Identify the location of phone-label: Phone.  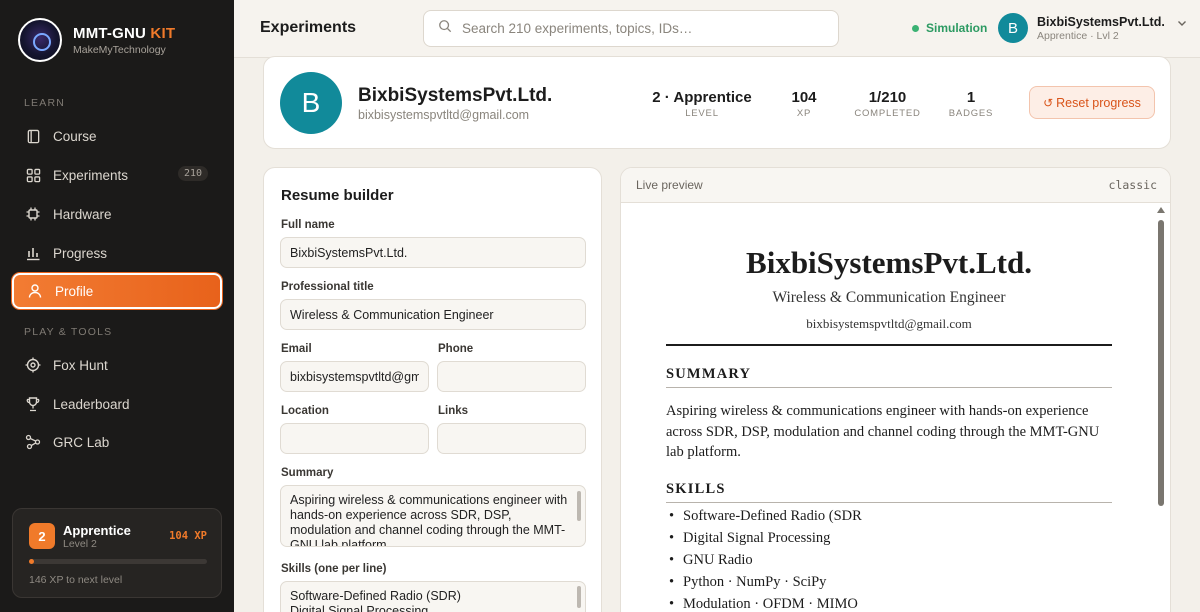
(456, 349).